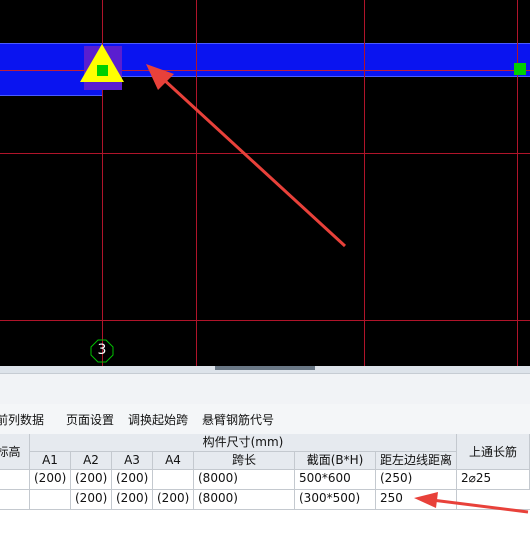 Image resolution: width=530 pixels, height=533 pixels. I want to click on cantilever-rebar-code-button: 悬臂钢筋代号, so click(238, 419).